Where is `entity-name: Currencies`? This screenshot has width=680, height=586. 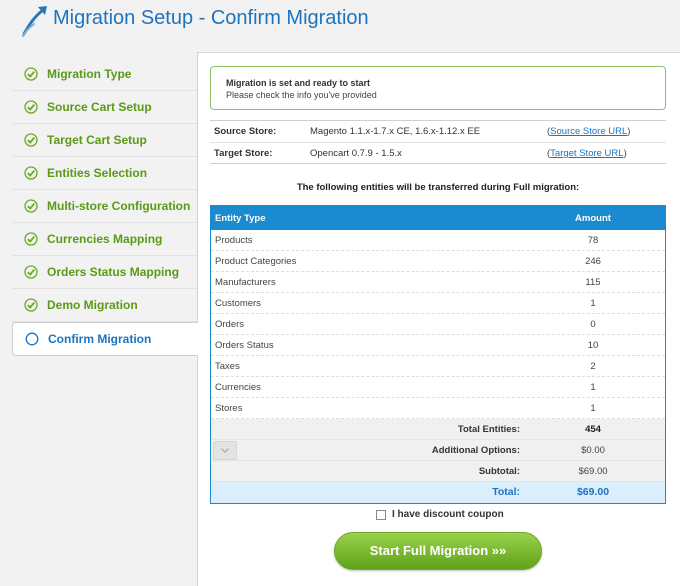
entity-name: Currencies is located at coordinates (238, 387).